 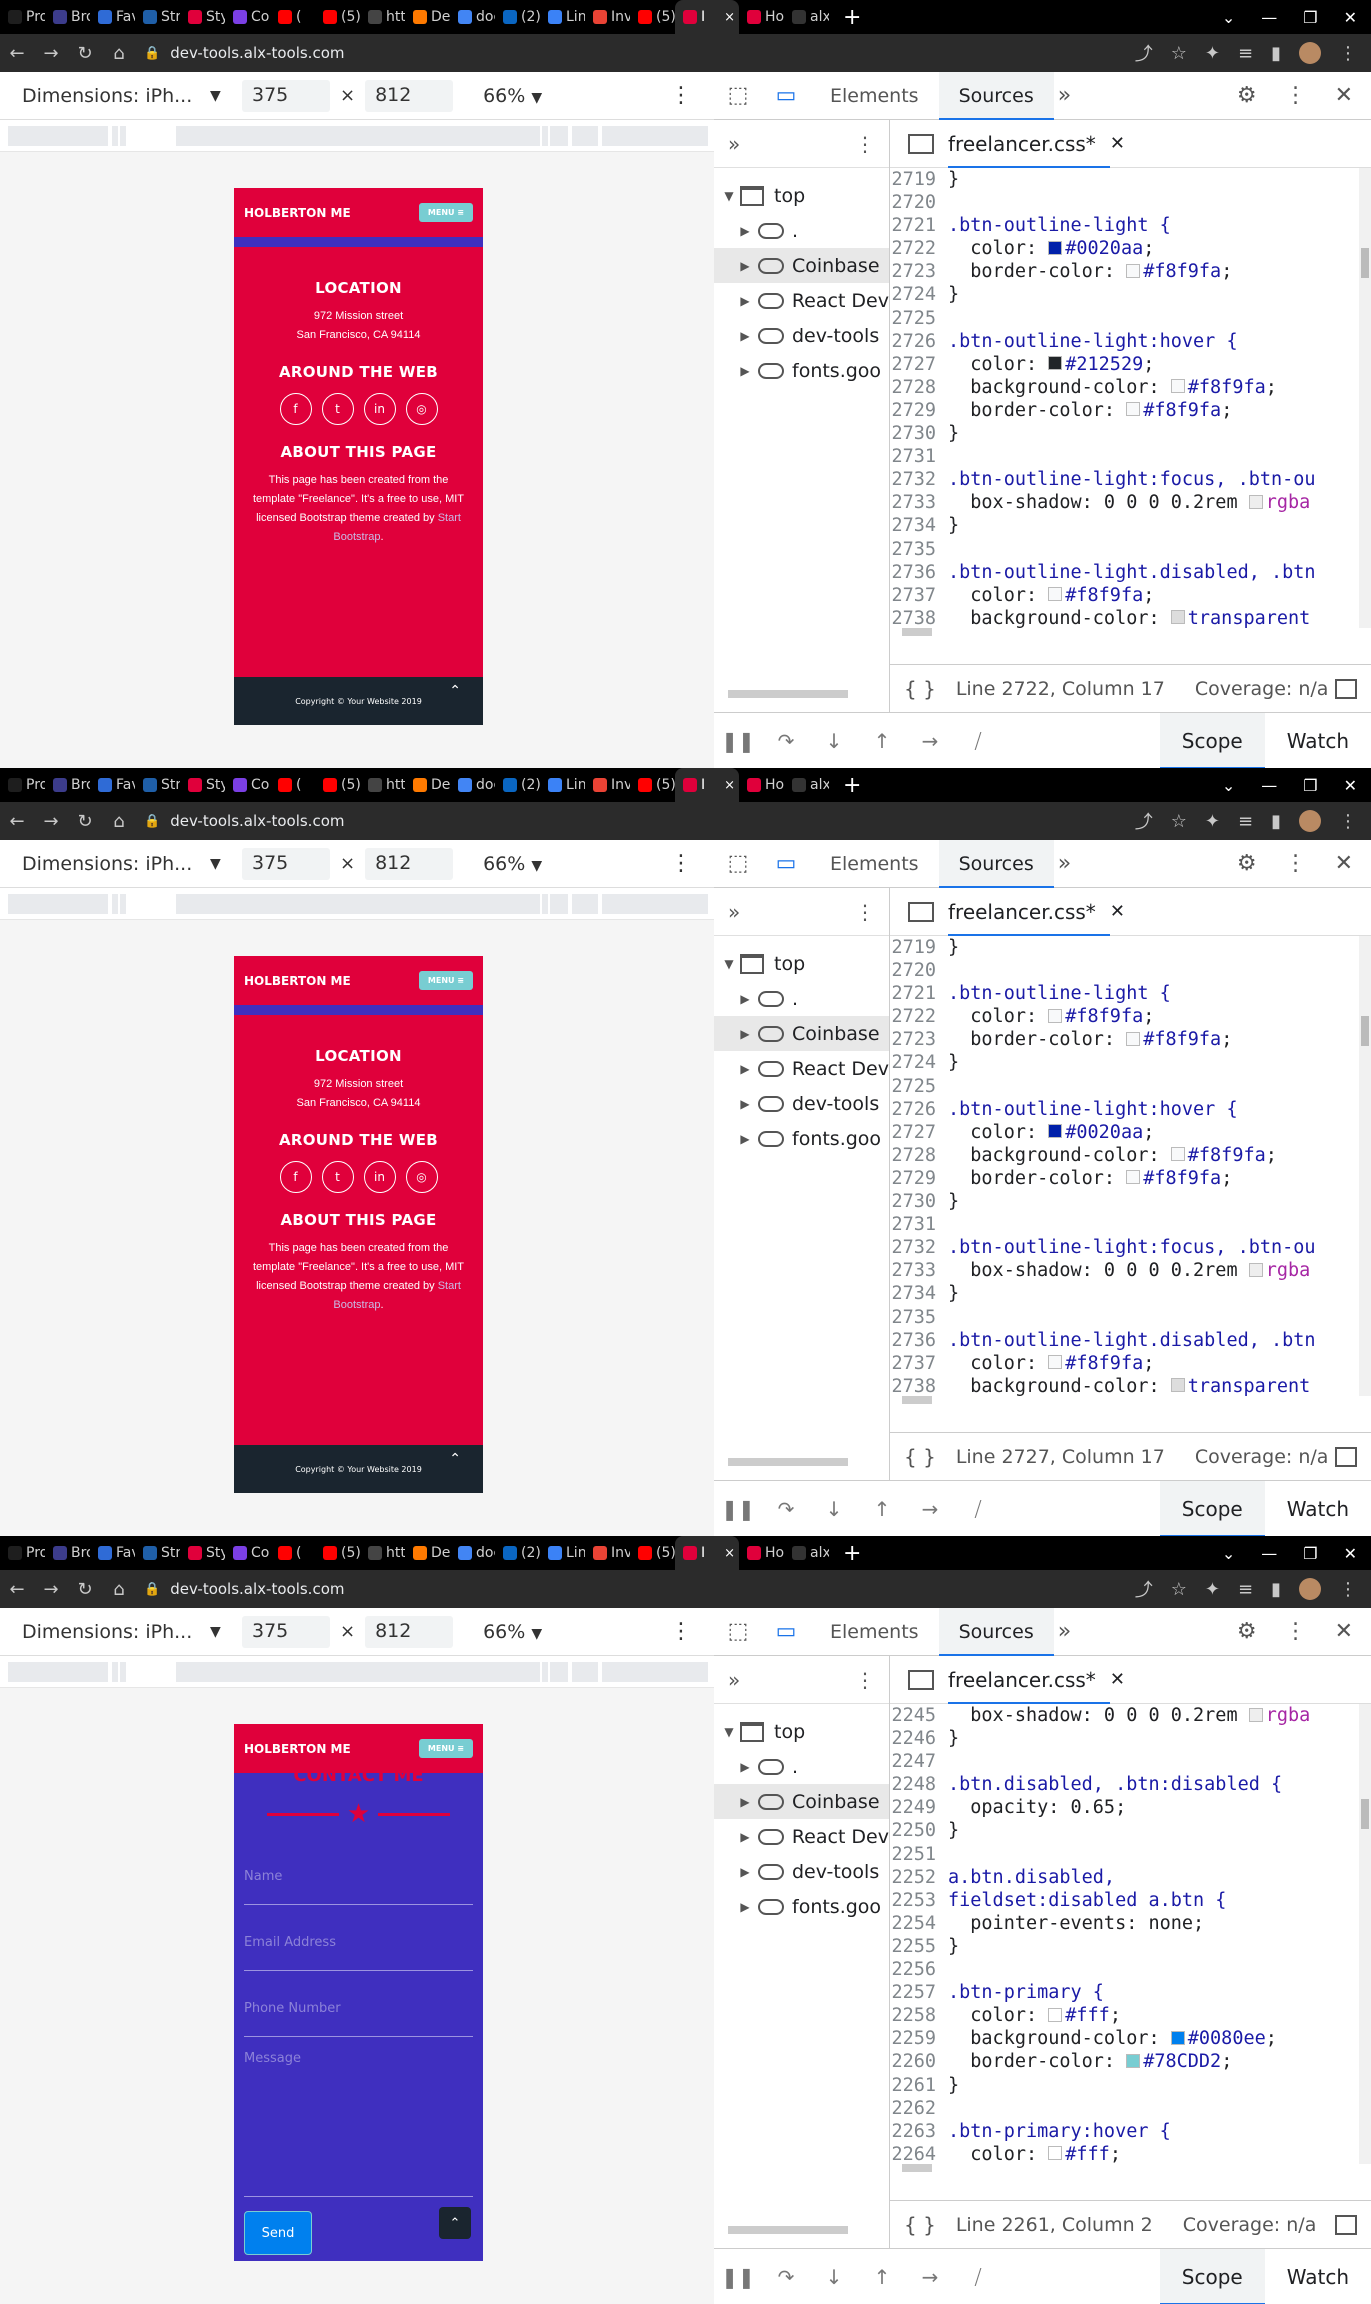 I want to click on tree-item: ▼ top, so click(x=801, y=963).